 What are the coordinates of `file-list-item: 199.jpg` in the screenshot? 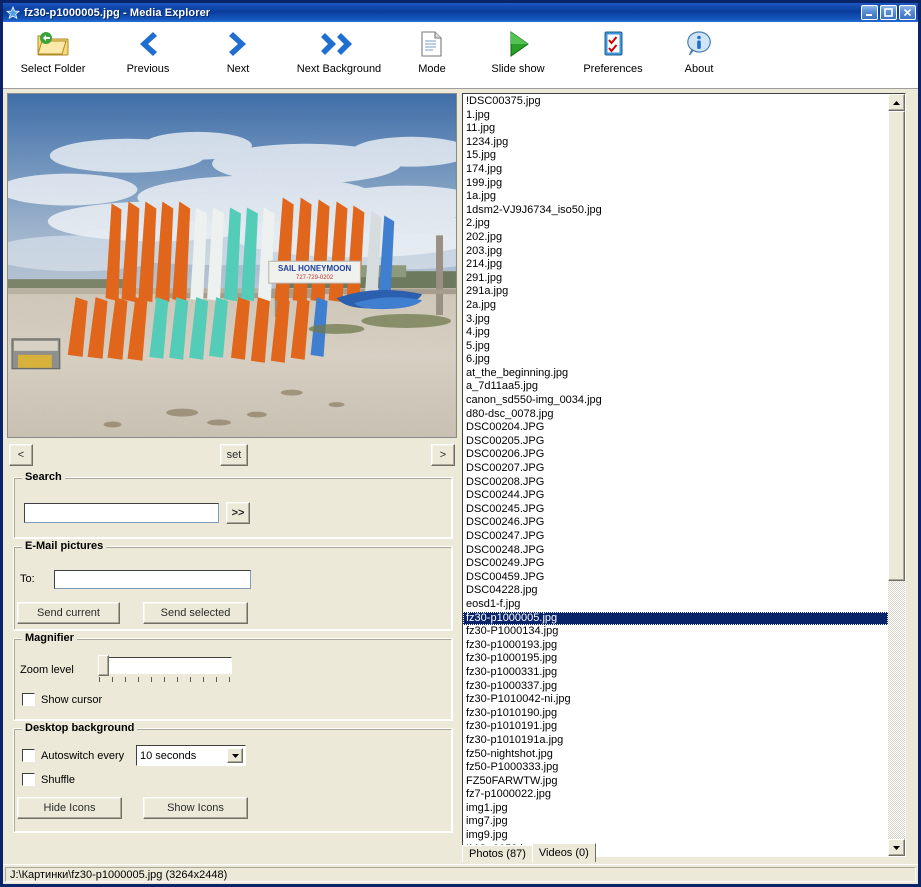 It's located at (675, 184).